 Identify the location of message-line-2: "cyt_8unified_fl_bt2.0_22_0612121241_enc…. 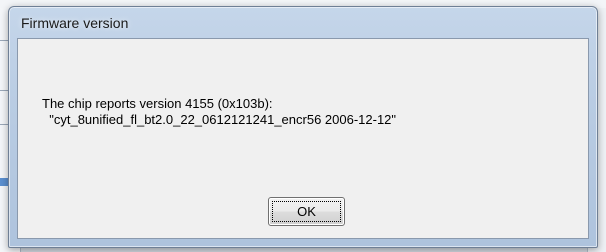
(223, 119).